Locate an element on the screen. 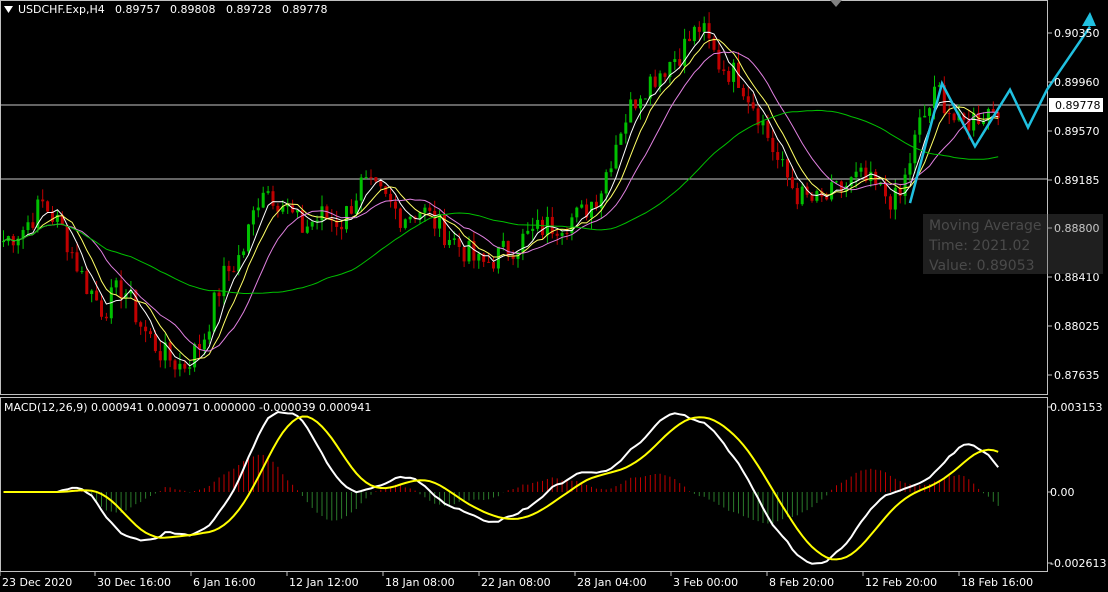 The image size is (1108, 592). macd-tick-label: 0.00 is located at coordinates (1062, 492).